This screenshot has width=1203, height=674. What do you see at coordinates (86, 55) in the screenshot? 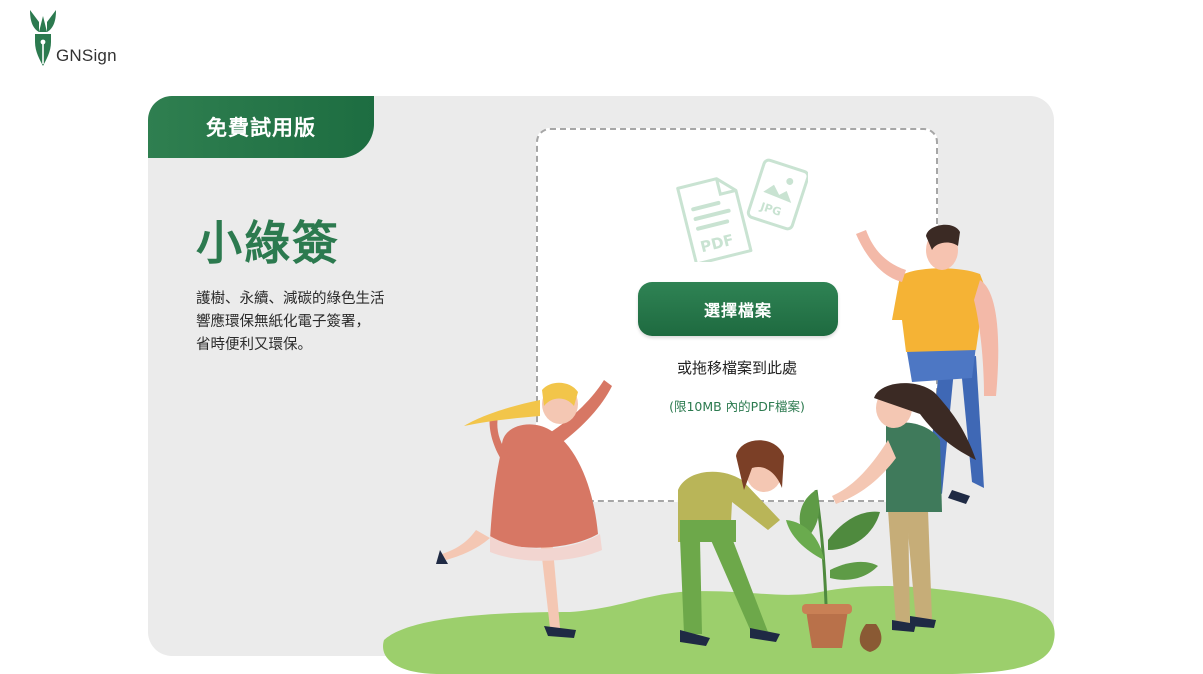
I see `logo-wordmark: GNSign` at bounding box center [86, 55].